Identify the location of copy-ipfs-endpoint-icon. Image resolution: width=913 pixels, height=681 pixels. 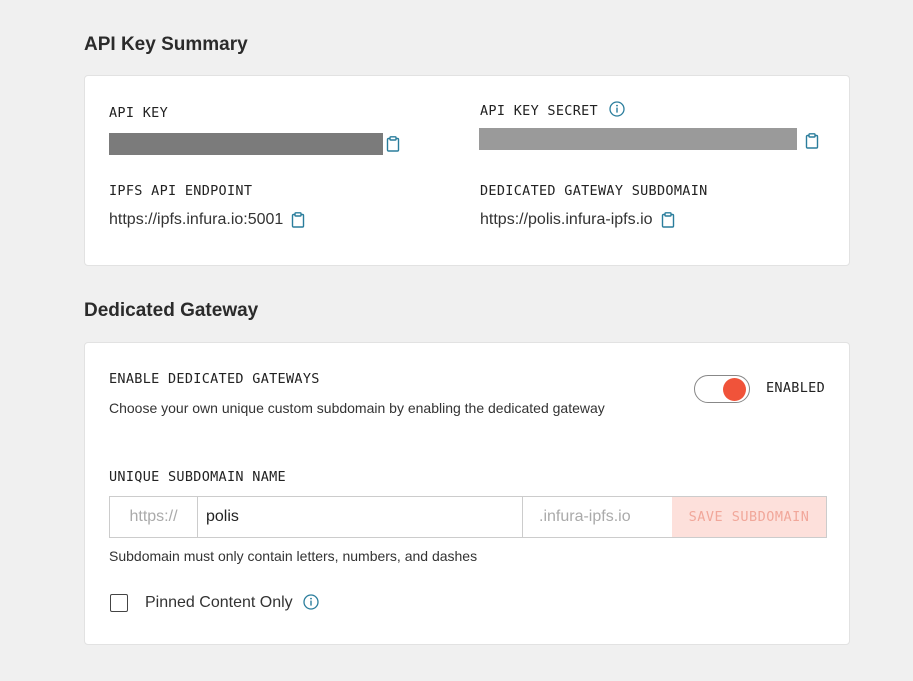
(298, 220).